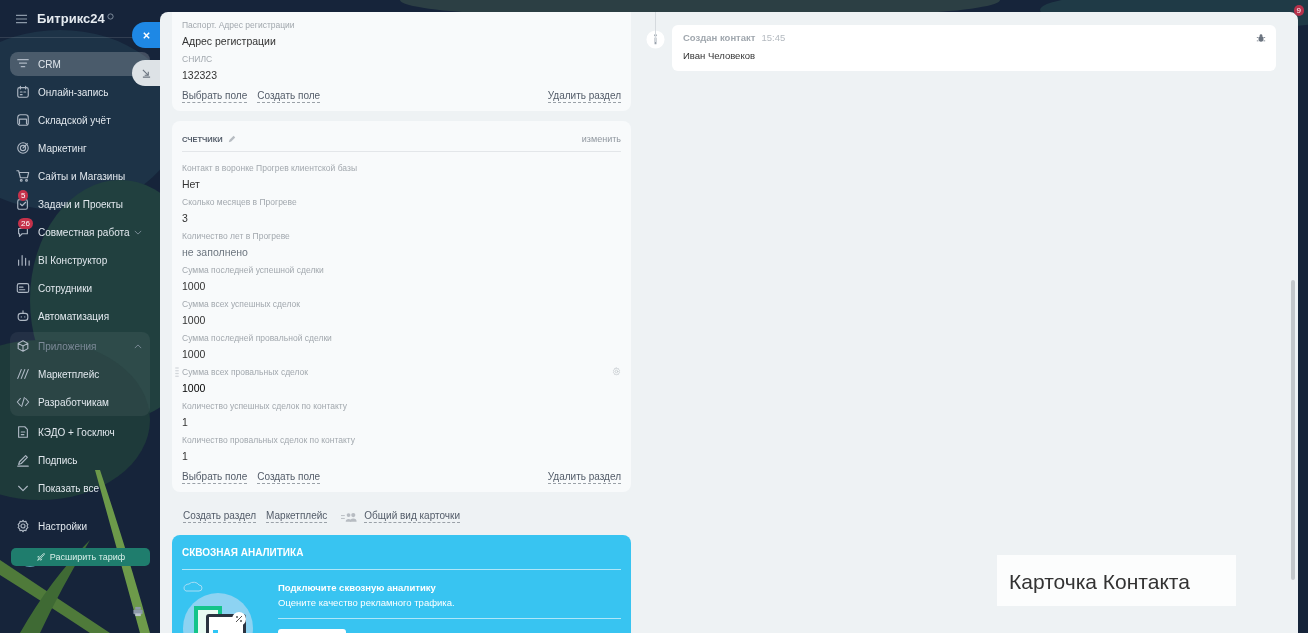  I want to click on banner-heading: Подключите сквозную аналитику, so click(357, 587).